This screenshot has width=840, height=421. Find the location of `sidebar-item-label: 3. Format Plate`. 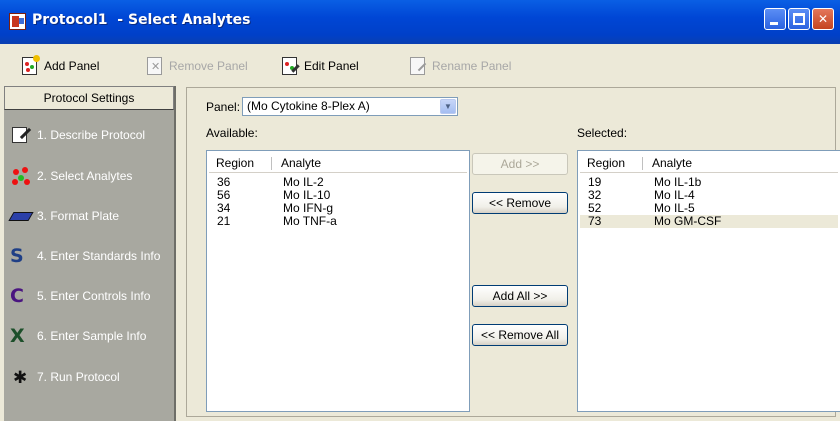

sidebar-item-label: 3. Format Plate is located at coordinates (78, 216).